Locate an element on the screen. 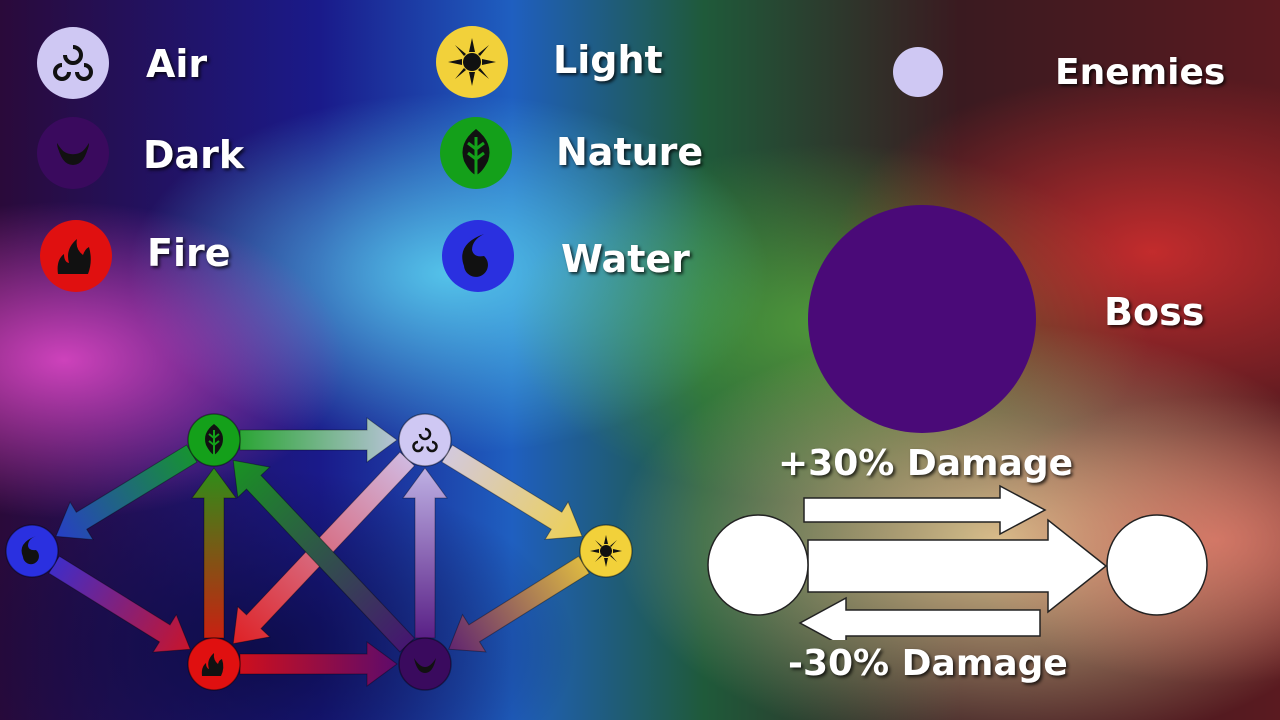  nature-leaf-icon is located at coordinates (476, 153).